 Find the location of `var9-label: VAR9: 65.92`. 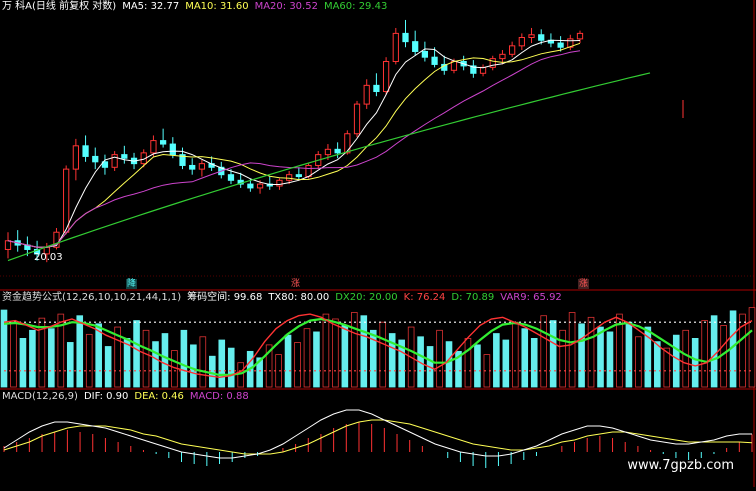

var9-label: VAR9: 65.92 is located at coordinates (531, 297).